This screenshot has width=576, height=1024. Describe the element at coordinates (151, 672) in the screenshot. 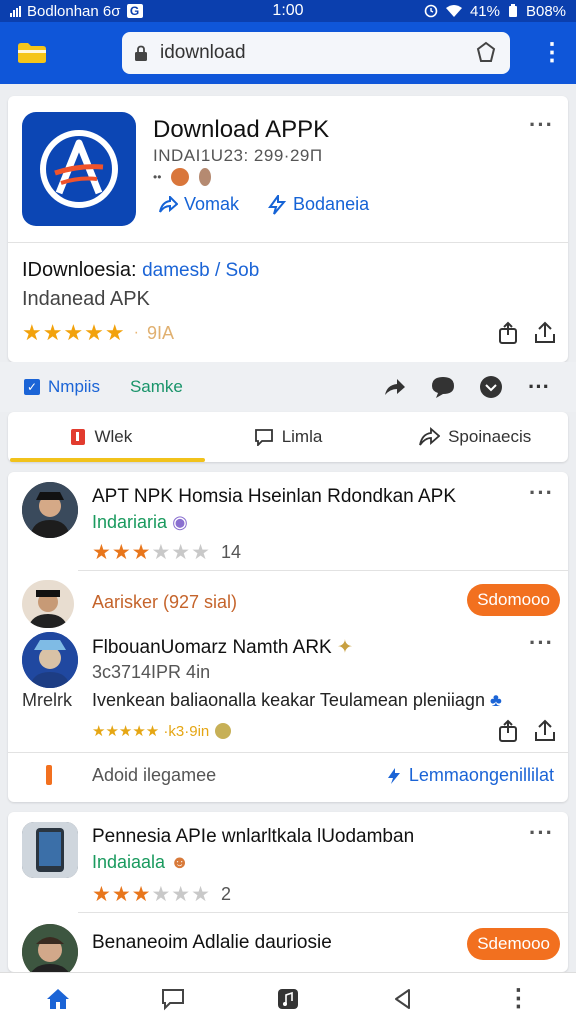

I see `post-meta: 3c3714IPR 4in` at that location.